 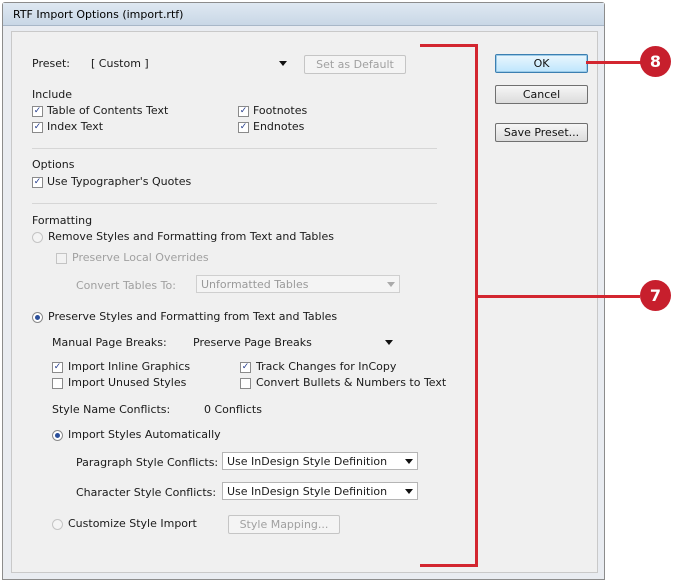 I want to click on preset-value: [ Custom ], so click(x=120, y=63).